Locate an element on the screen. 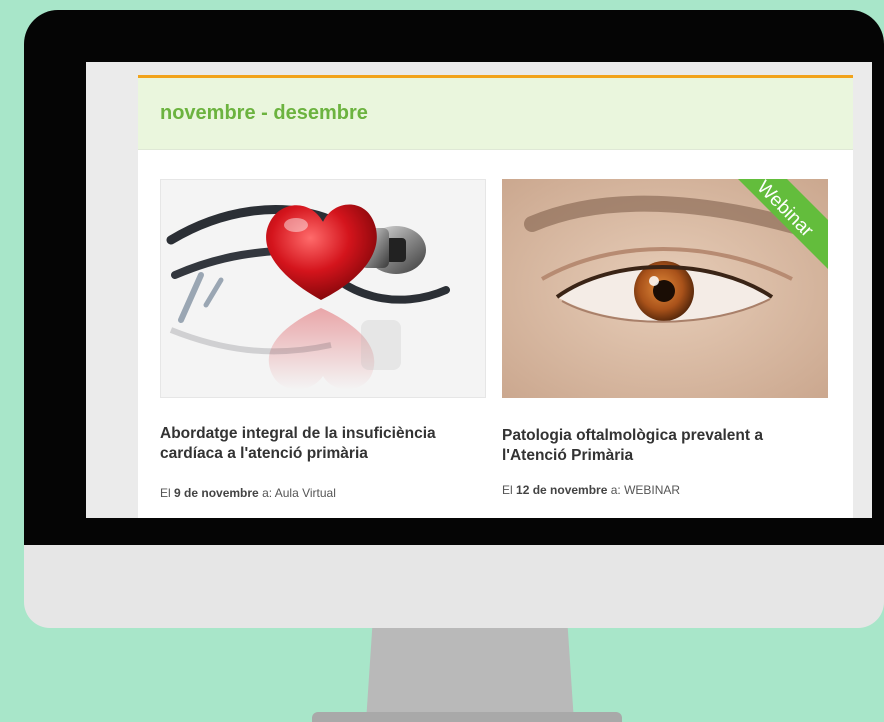 The height and width of the screenshot is (722, 884). course-image-eye: Webinar is located at coordinates (665, 288).